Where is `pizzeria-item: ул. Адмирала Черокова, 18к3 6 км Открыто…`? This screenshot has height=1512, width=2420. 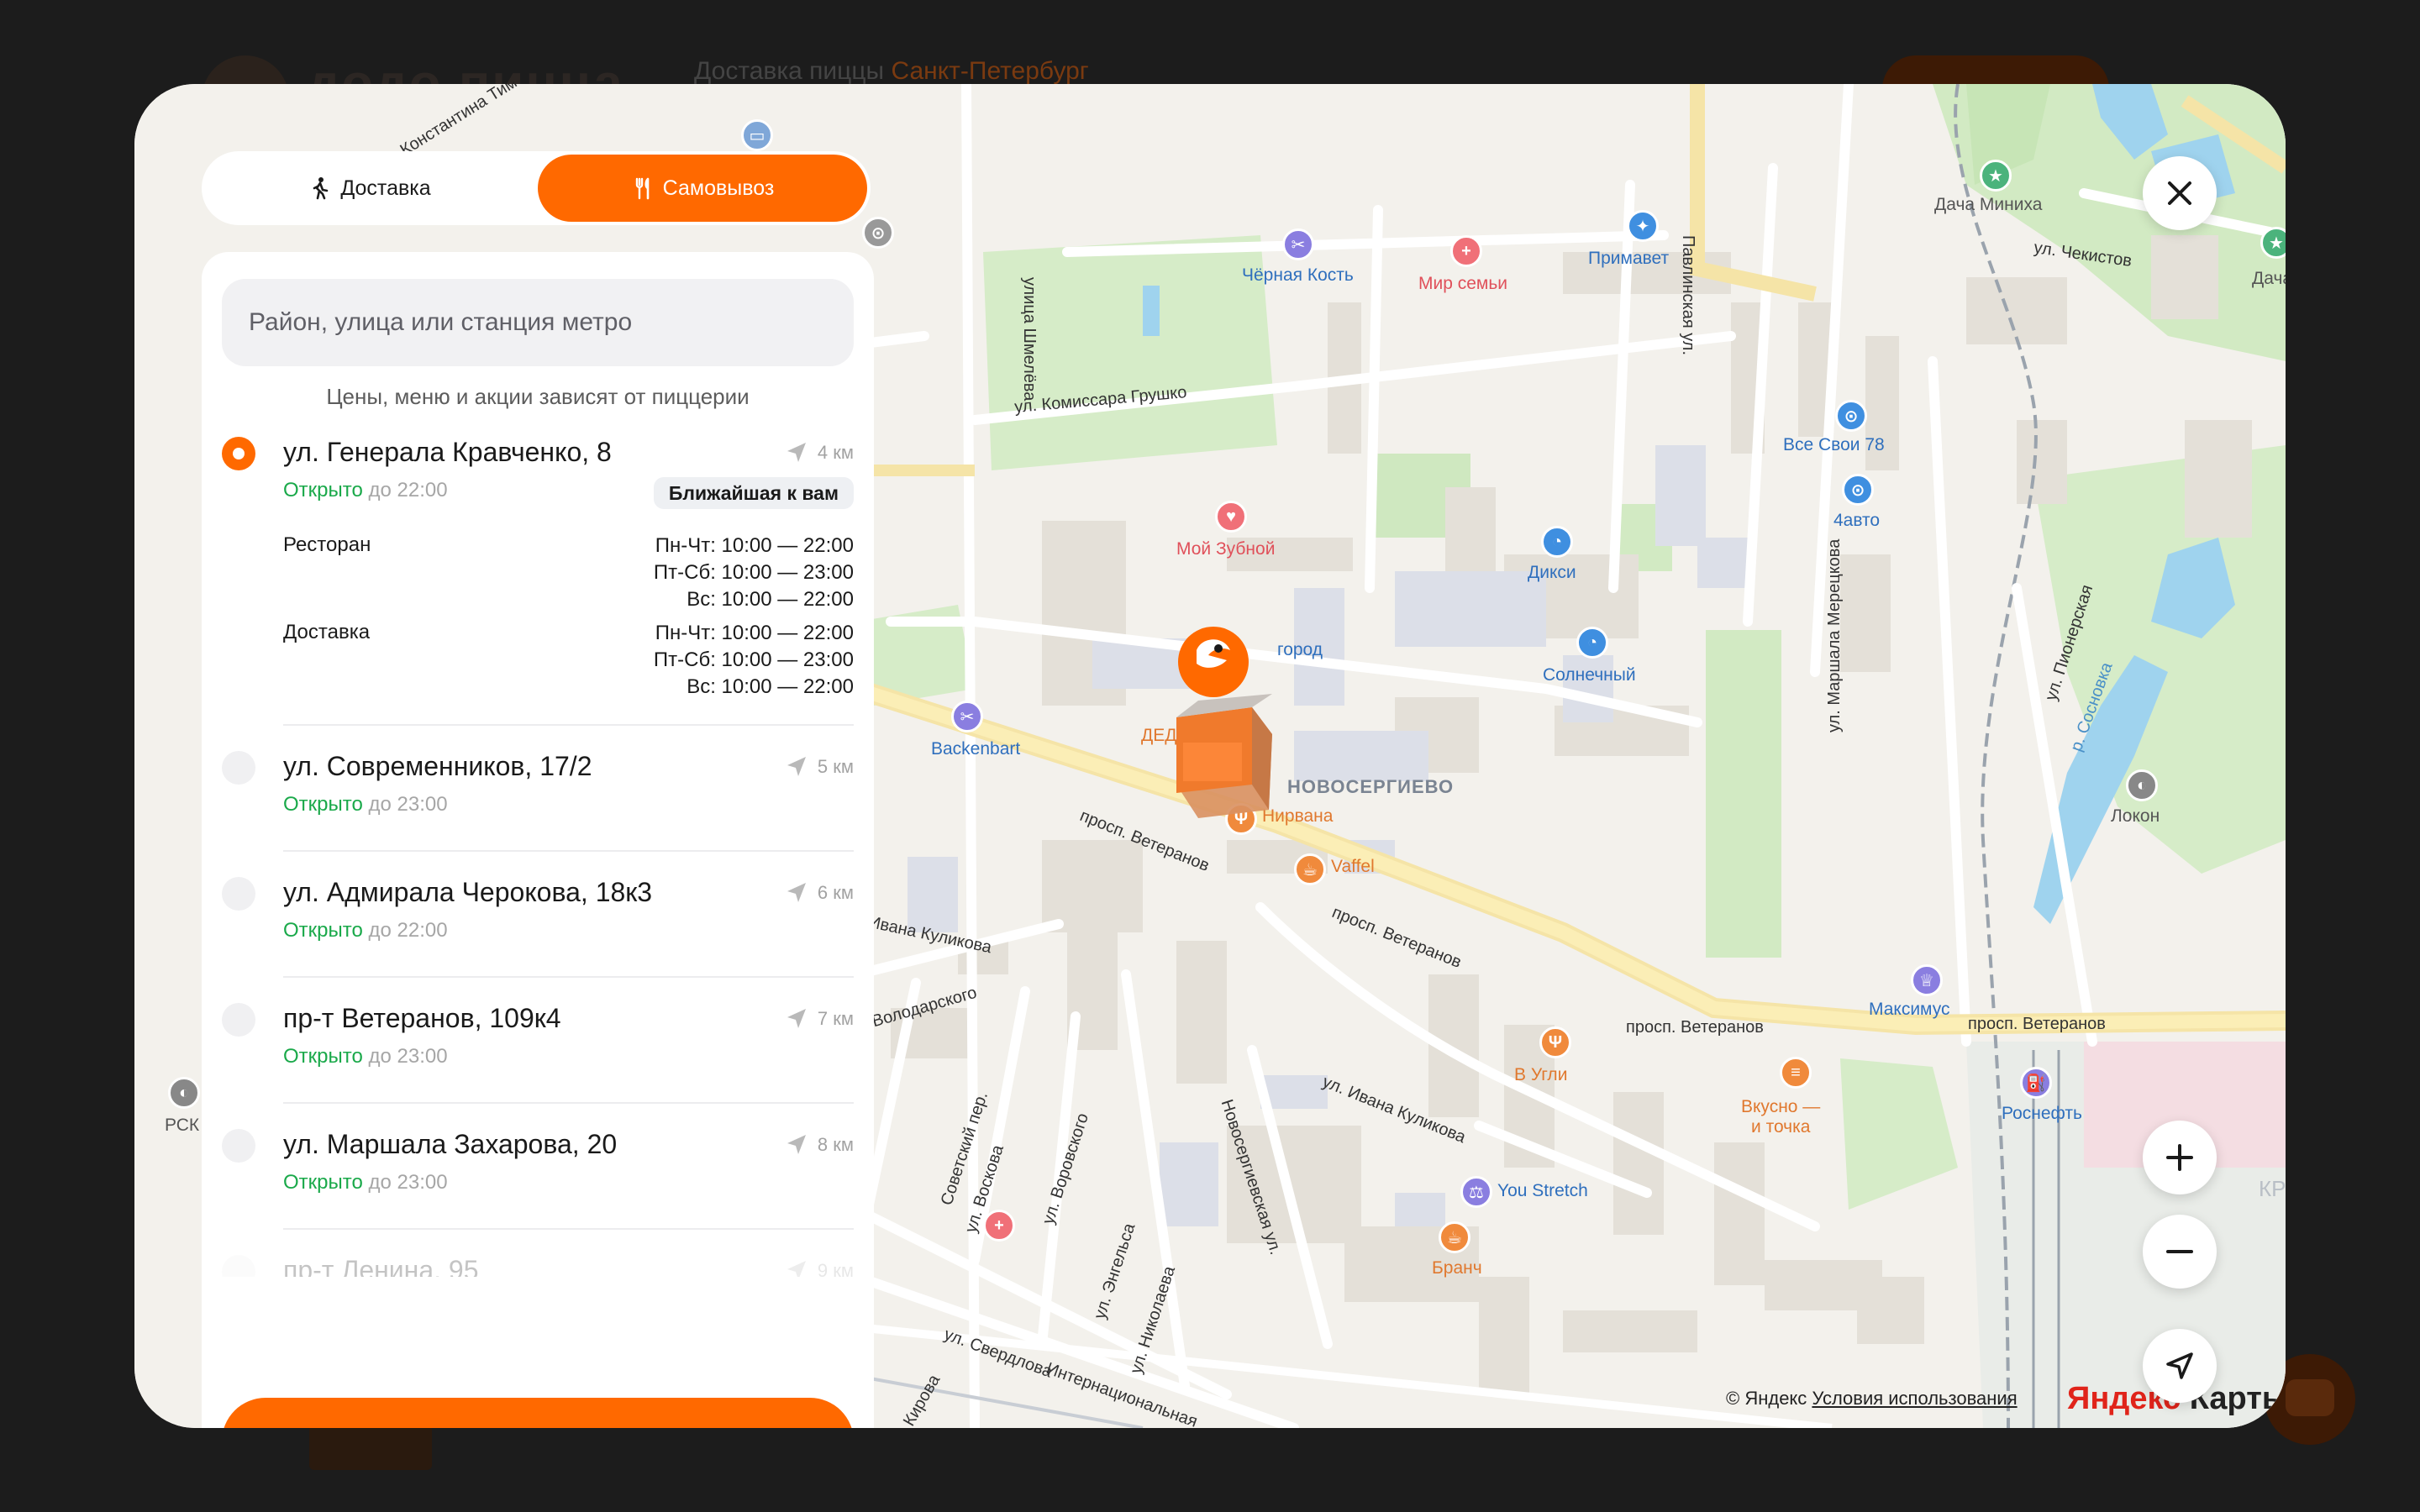 pizzeria-item: ул. Адмирала Черокова, 18к3 6 км Открыто… is located at coordinates (538, 919).